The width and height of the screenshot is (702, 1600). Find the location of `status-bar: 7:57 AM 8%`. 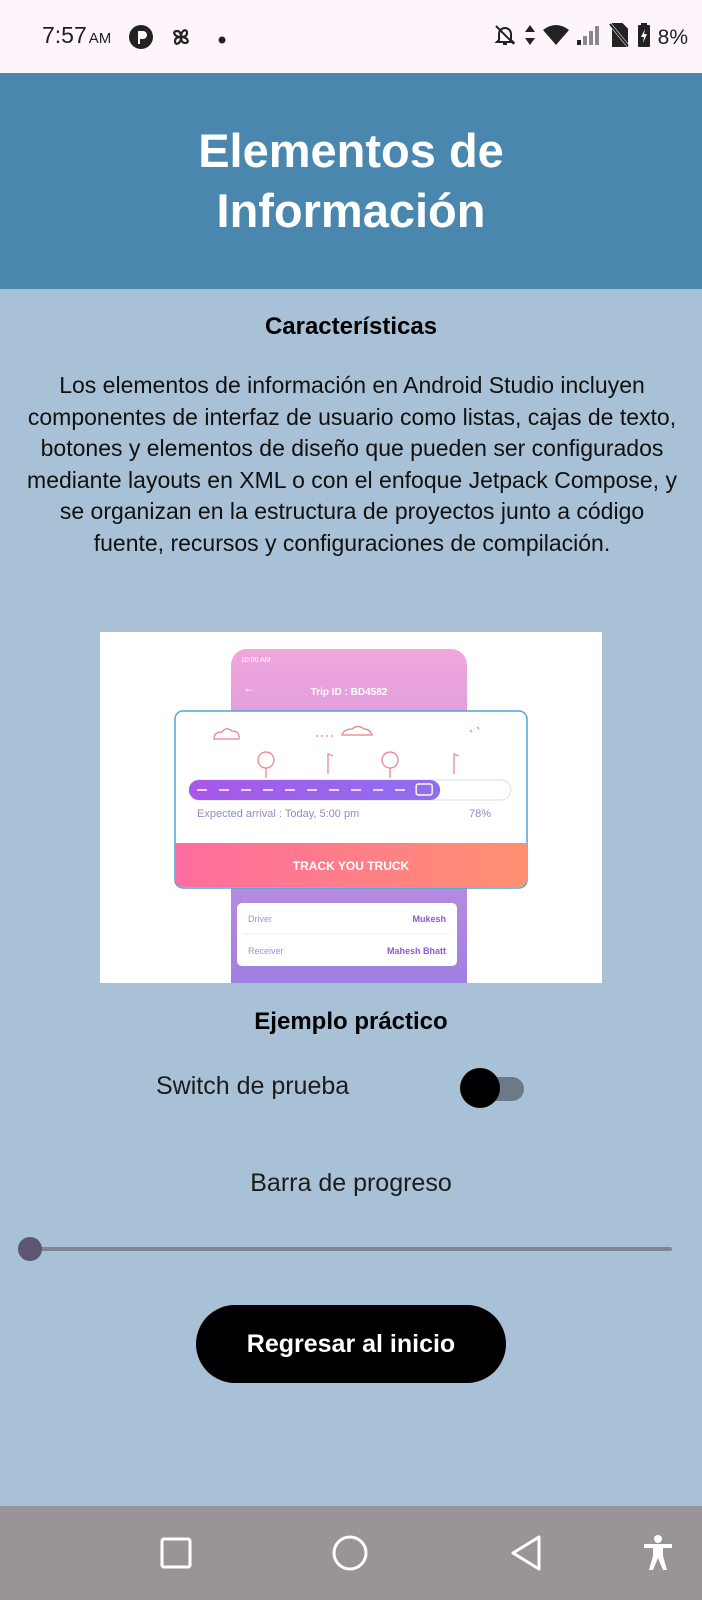

status-bar: 7:57 AM 8% is located at coordinates (351, 36).